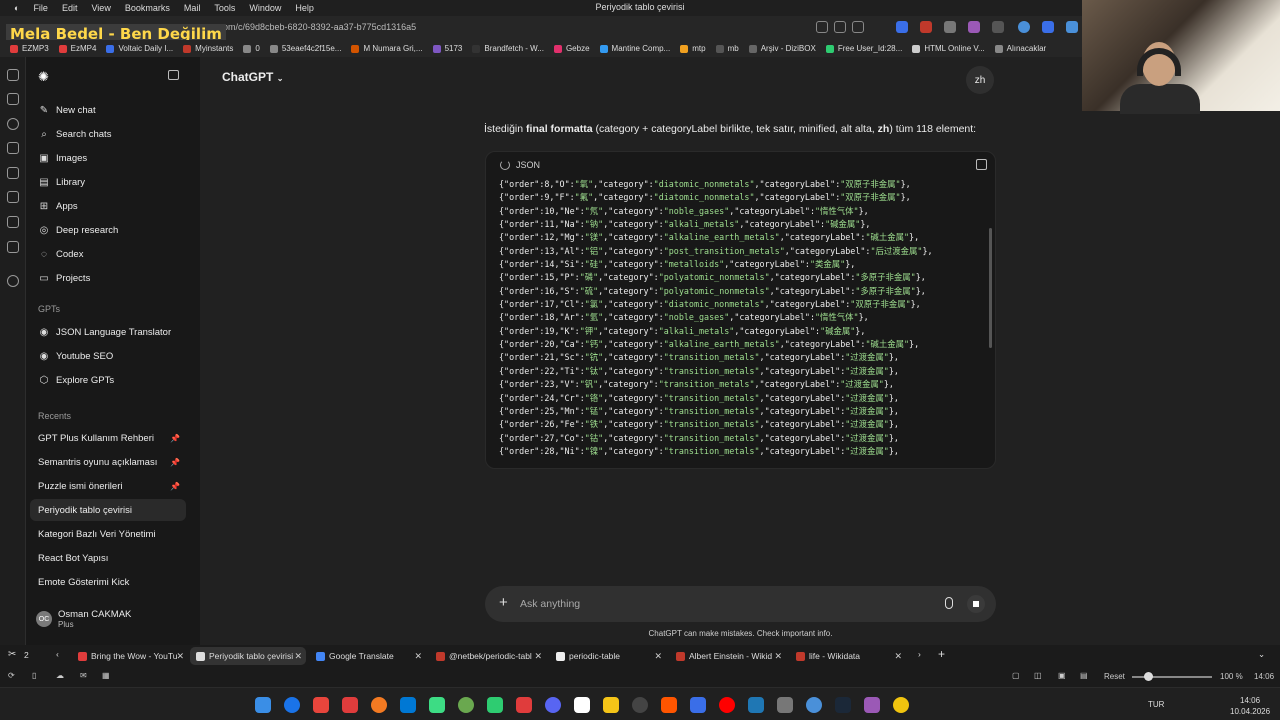 The width and height of the screenshot is (1280, 720). What do you see at coordinates (118, 230) in the screenshot?
I see `sidebar-item-deep-research: ◎ Deep research` at bounding box center [118, 230].